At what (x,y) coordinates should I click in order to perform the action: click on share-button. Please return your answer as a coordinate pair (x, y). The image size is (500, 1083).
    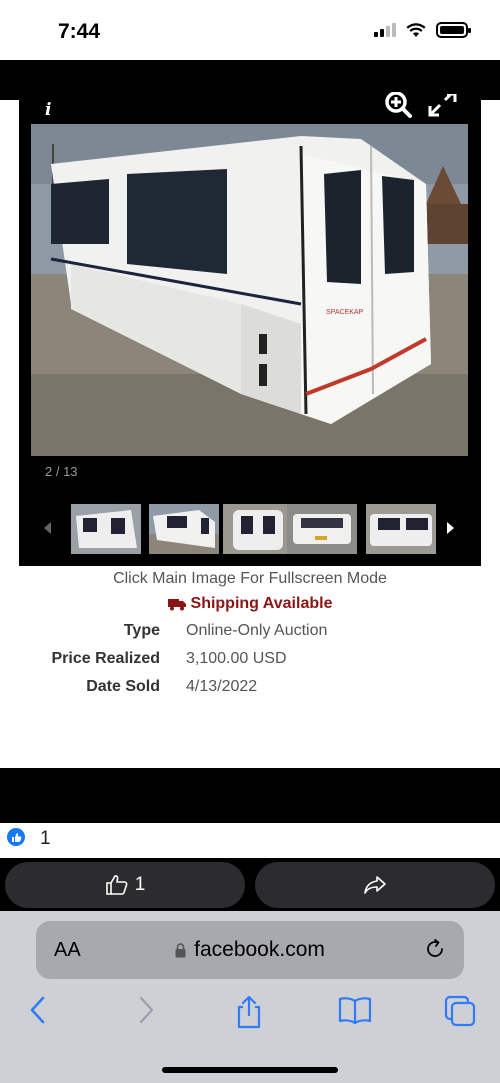
    Looking at the image, I should click on (375, 885).